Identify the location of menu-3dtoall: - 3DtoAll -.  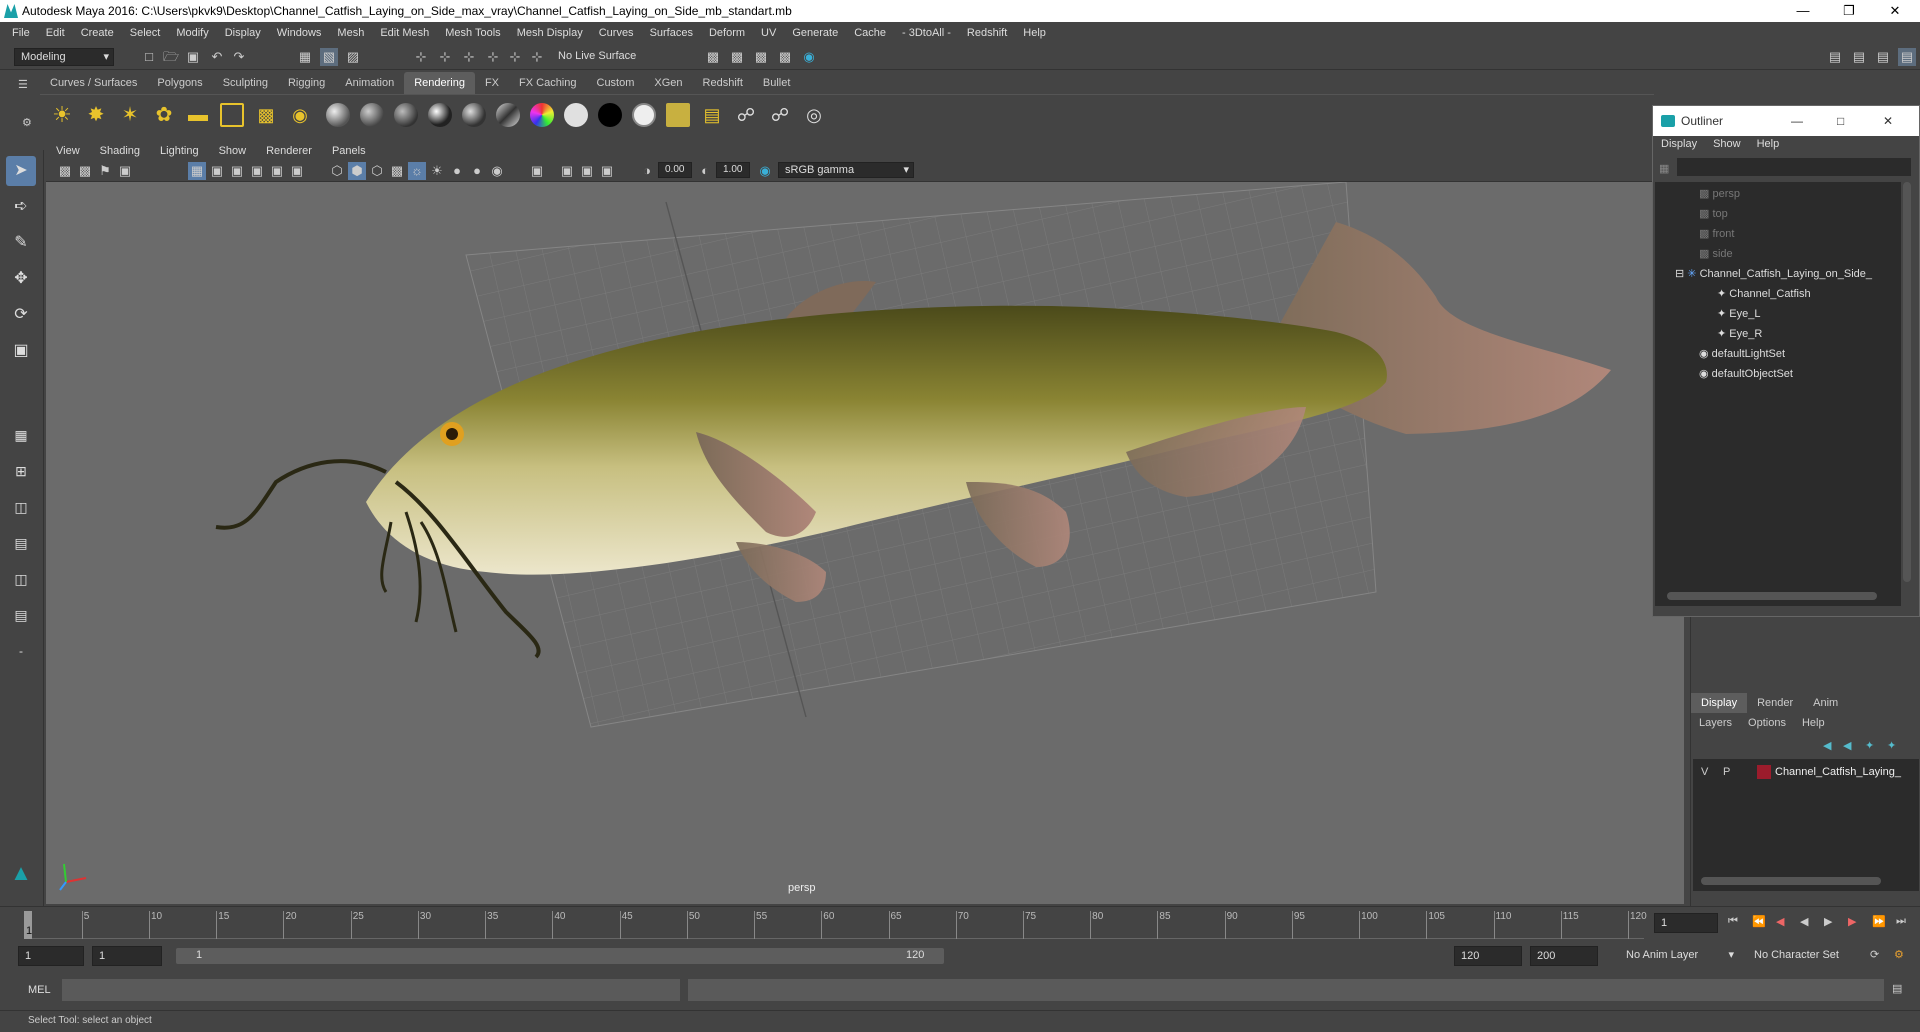
(926, 33).